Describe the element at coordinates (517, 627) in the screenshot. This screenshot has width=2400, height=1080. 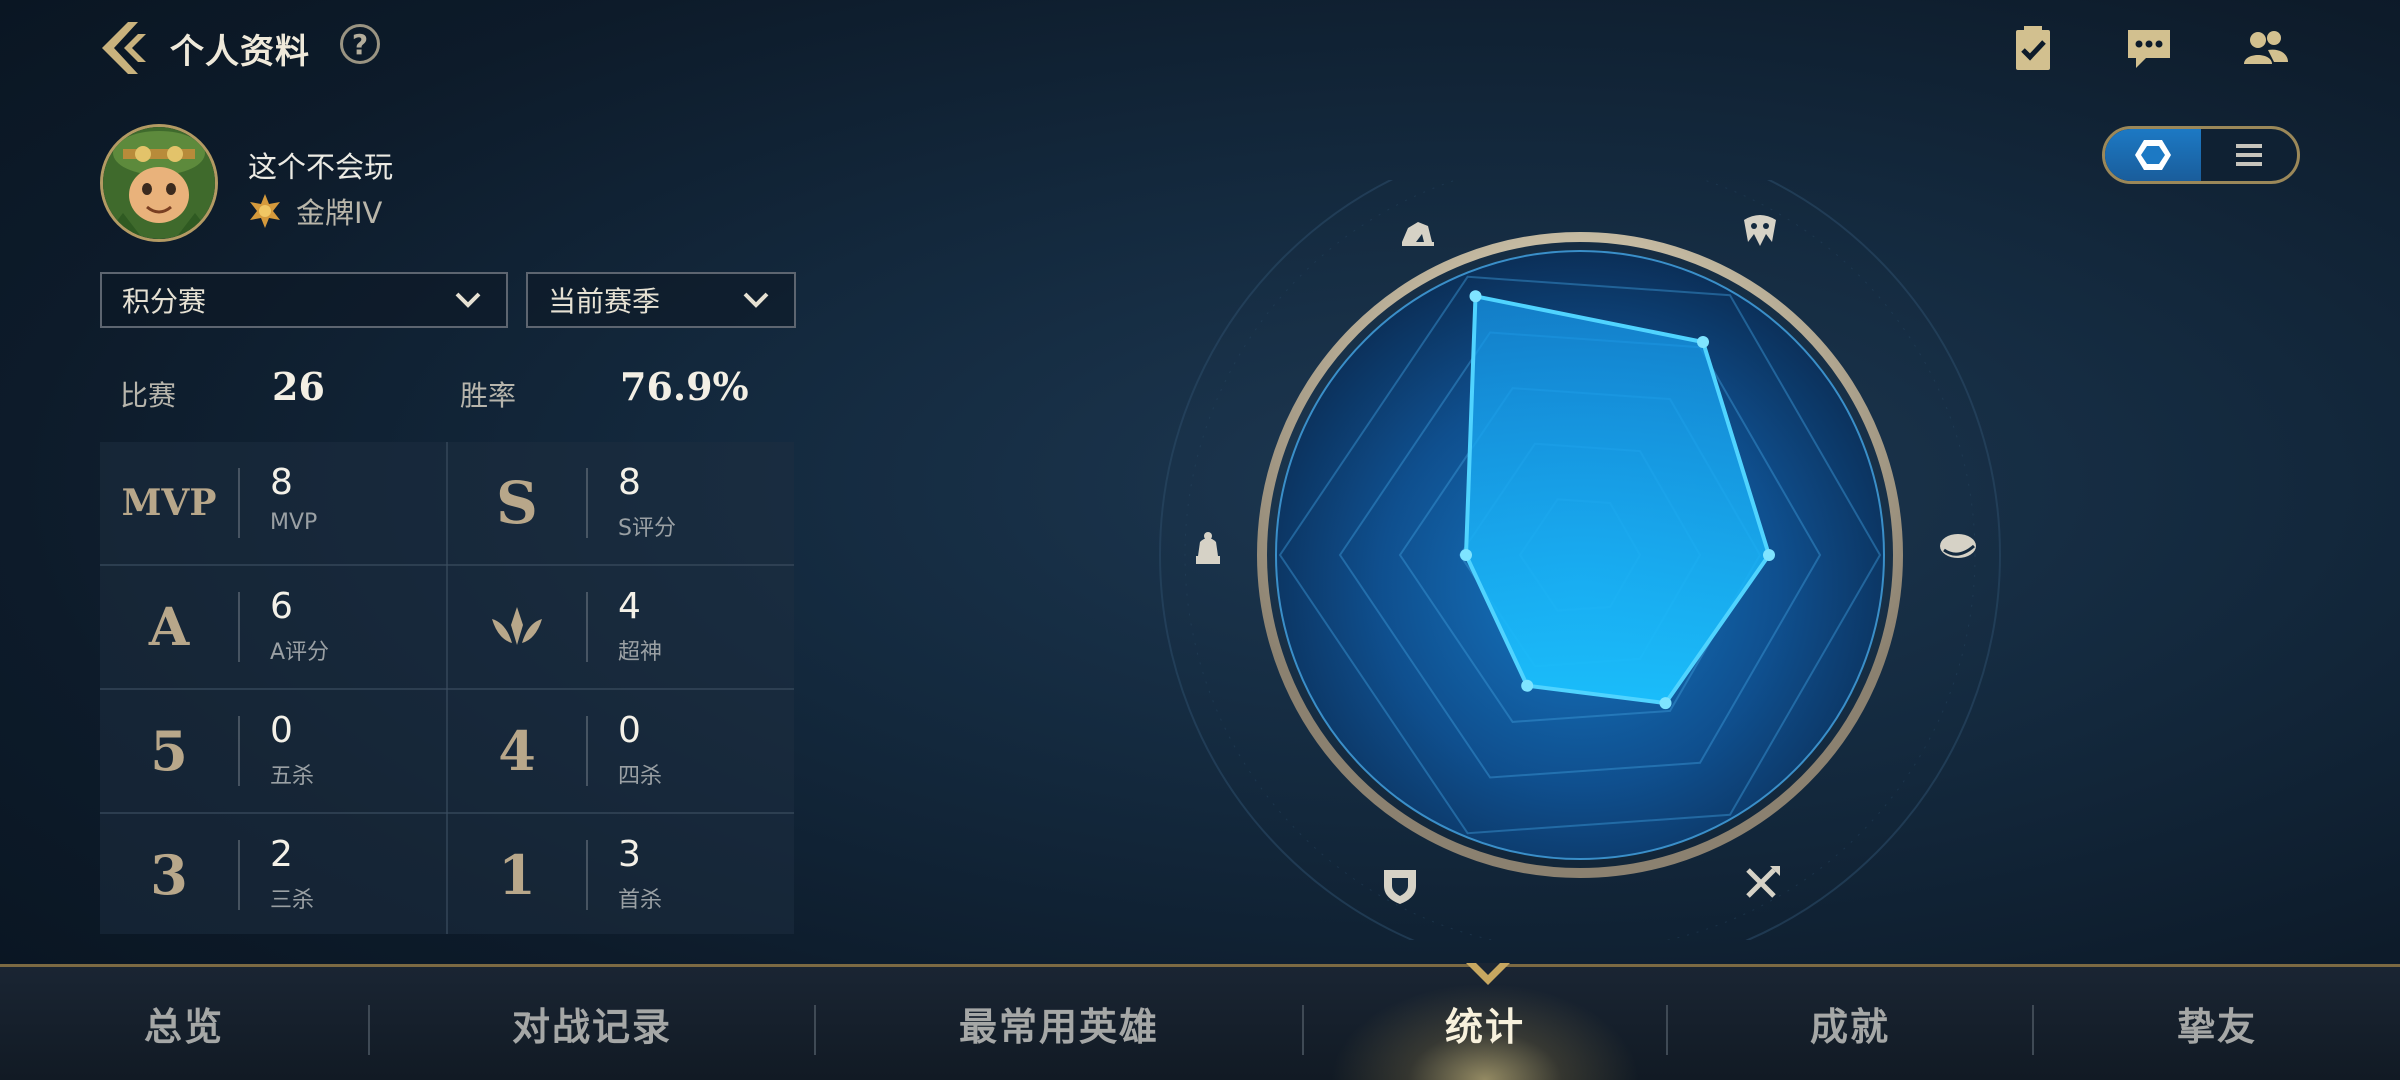
I see `legendary-icon` at that location.